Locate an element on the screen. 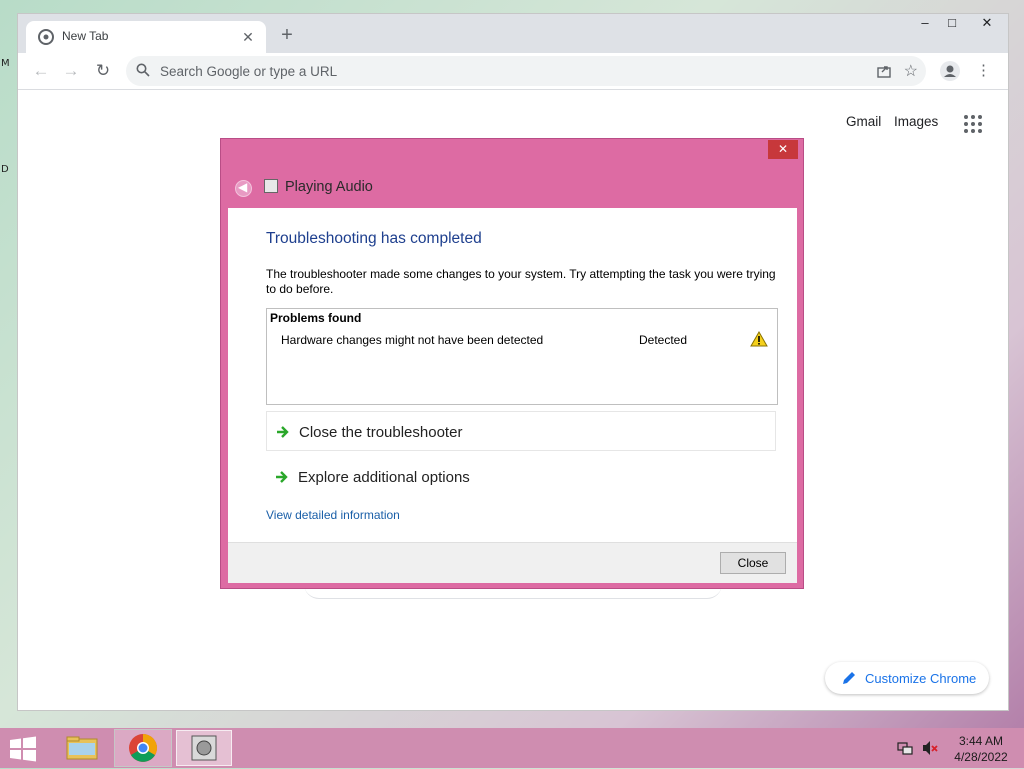 Image resolution: width=1024 pixels, height=769 pixels. images-link: Images is located at coordinates (916, 121).